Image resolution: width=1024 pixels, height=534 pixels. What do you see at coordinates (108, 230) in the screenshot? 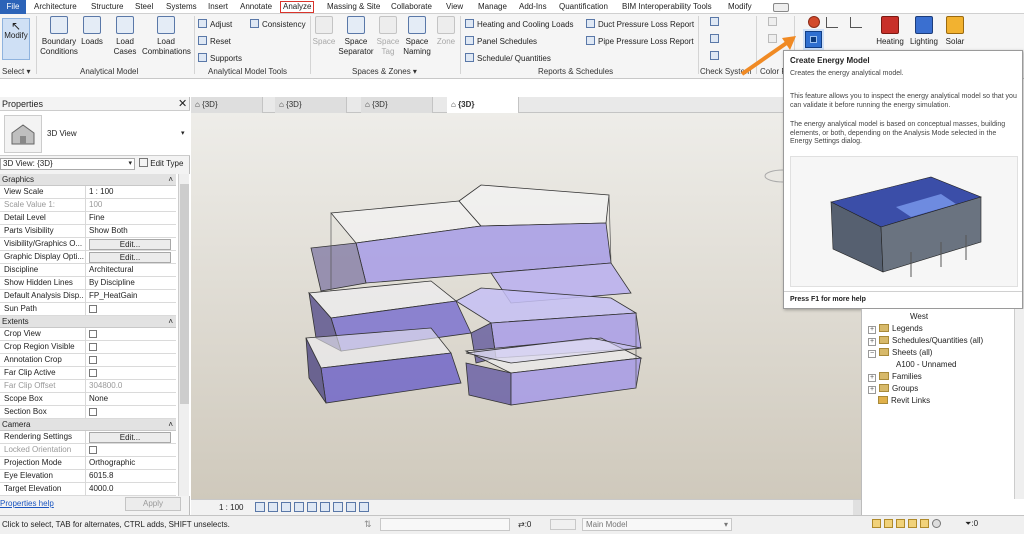
I see `property-value: Show Both` at bounding box center [108, 230].